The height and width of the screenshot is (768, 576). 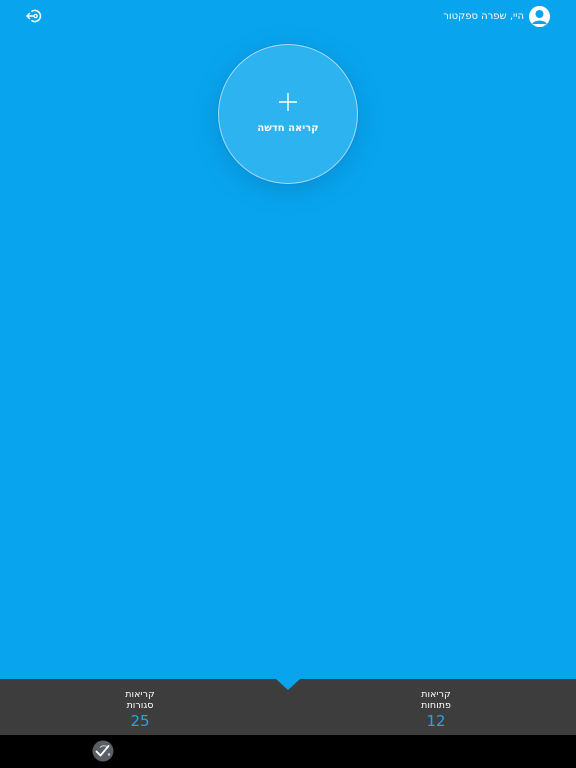 What do you see at coordinates (140, 705) in the screenshot?
I see `closed-tickets-label-line2: סגורות` at bounding box center [140, 705].